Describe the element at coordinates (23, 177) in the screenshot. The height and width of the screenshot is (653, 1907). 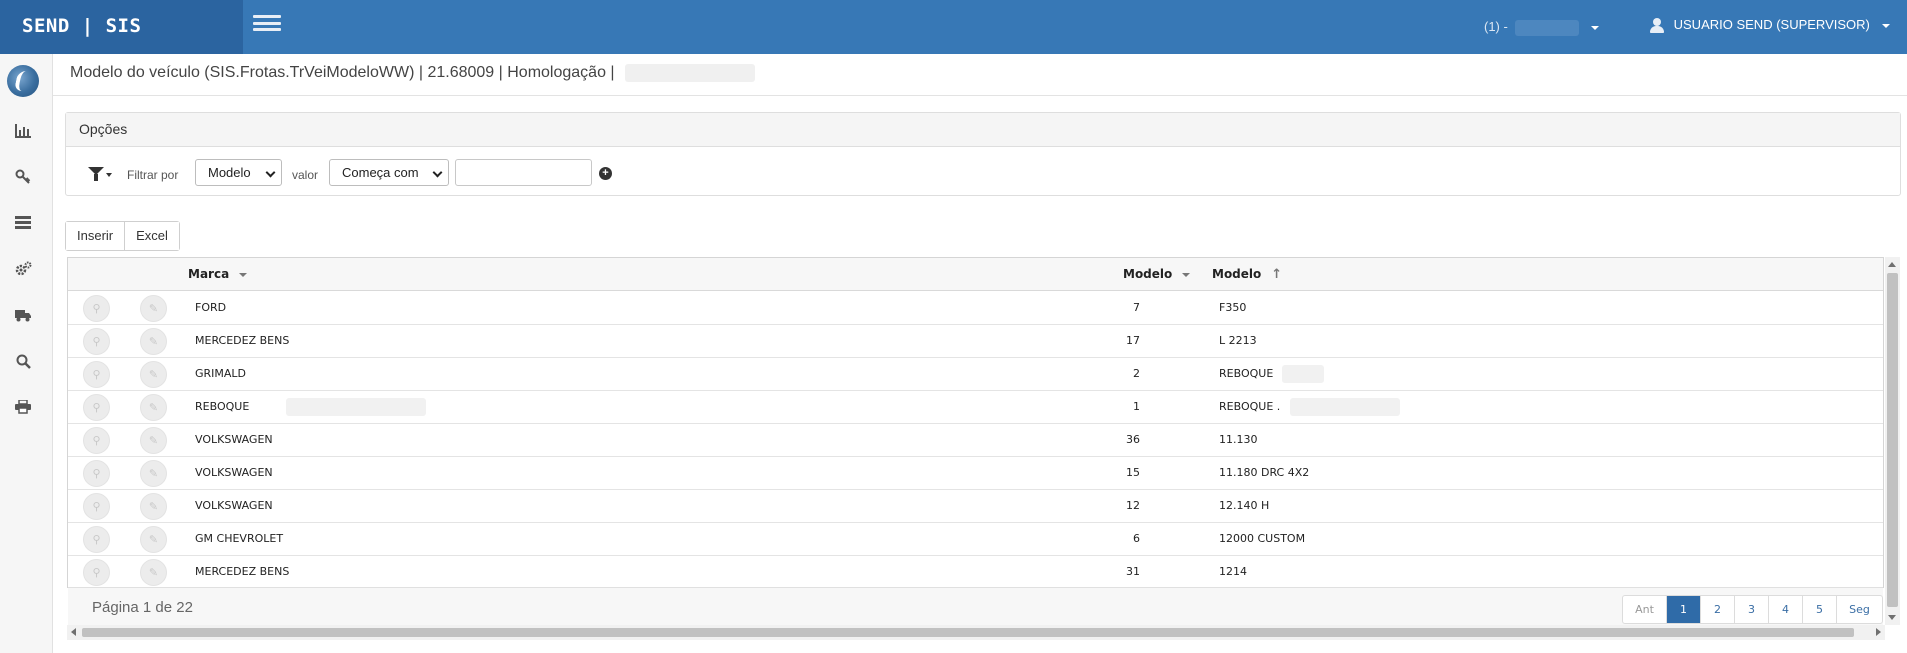
I see `key-icon` at that location.